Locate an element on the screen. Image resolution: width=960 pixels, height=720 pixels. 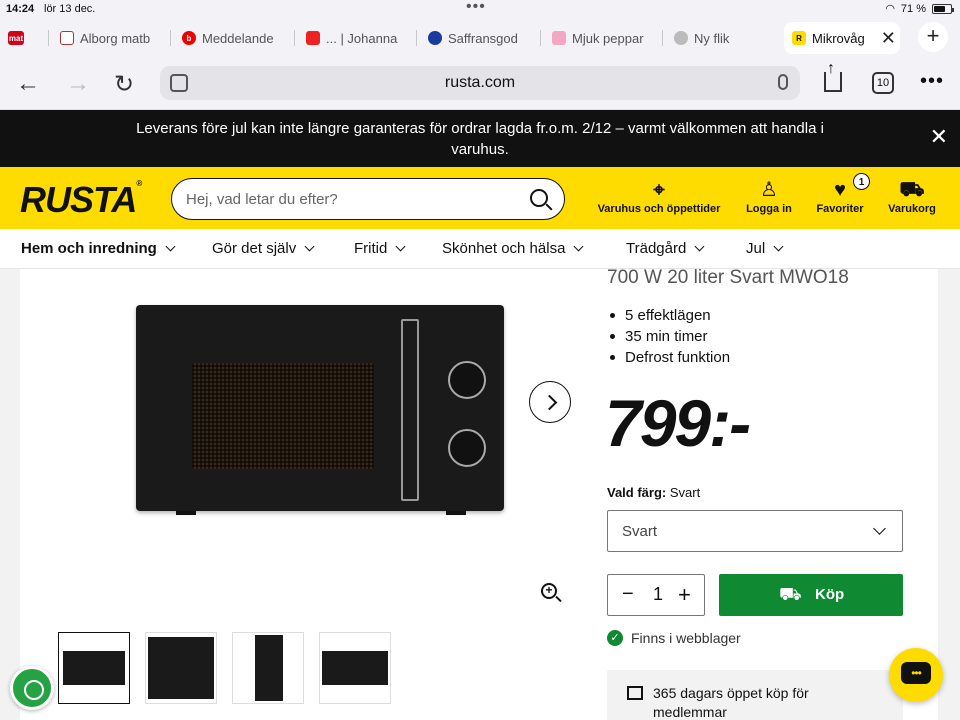
status-time: 14:24 is located at coordinates (20, 9).